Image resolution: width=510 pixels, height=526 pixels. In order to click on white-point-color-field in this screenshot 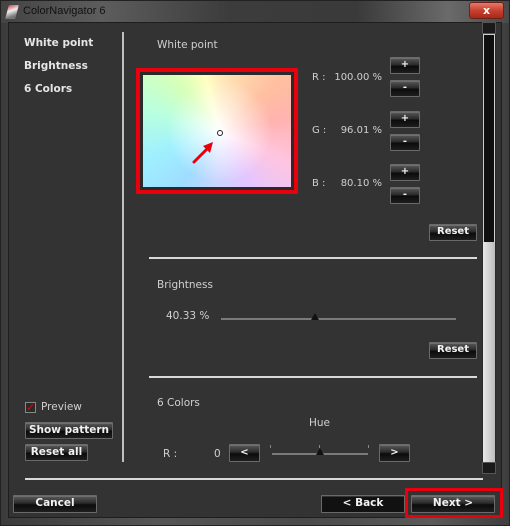, I will do `click(217, 131)`.